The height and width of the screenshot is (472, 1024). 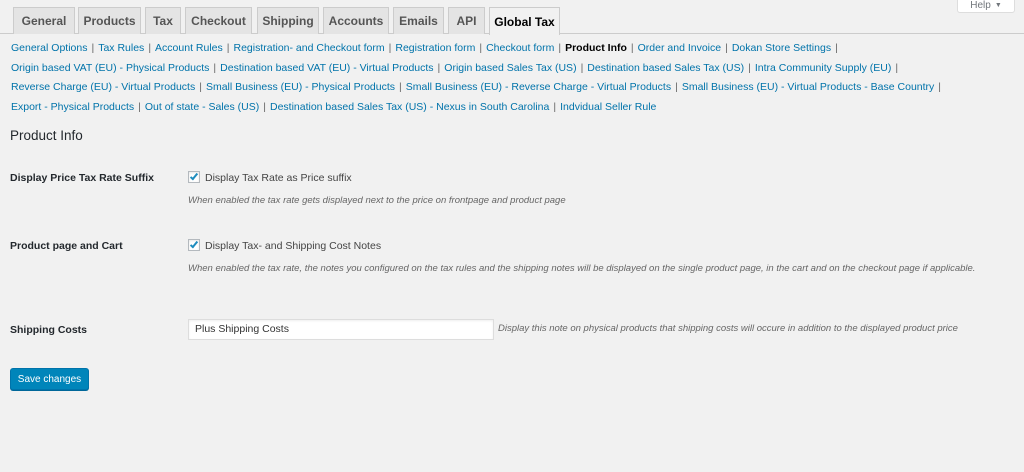 What do you see at coordinates (341, 329) in the screenshot?
I see `shipping-costs-input: Plus Shipping Costs` at bounding box center [341, 329].